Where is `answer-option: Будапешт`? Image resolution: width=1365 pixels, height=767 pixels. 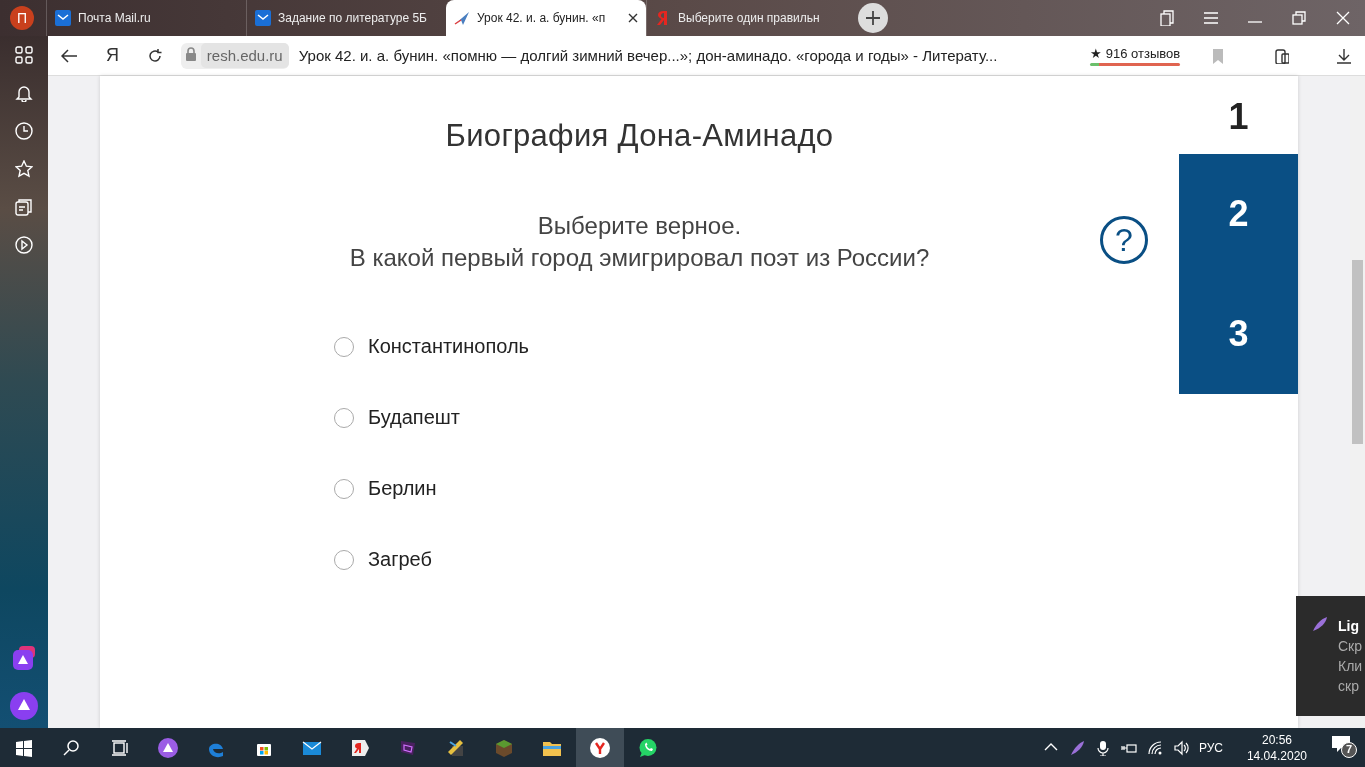 answer-option: Будапешт is located at coordinates (414, 417).